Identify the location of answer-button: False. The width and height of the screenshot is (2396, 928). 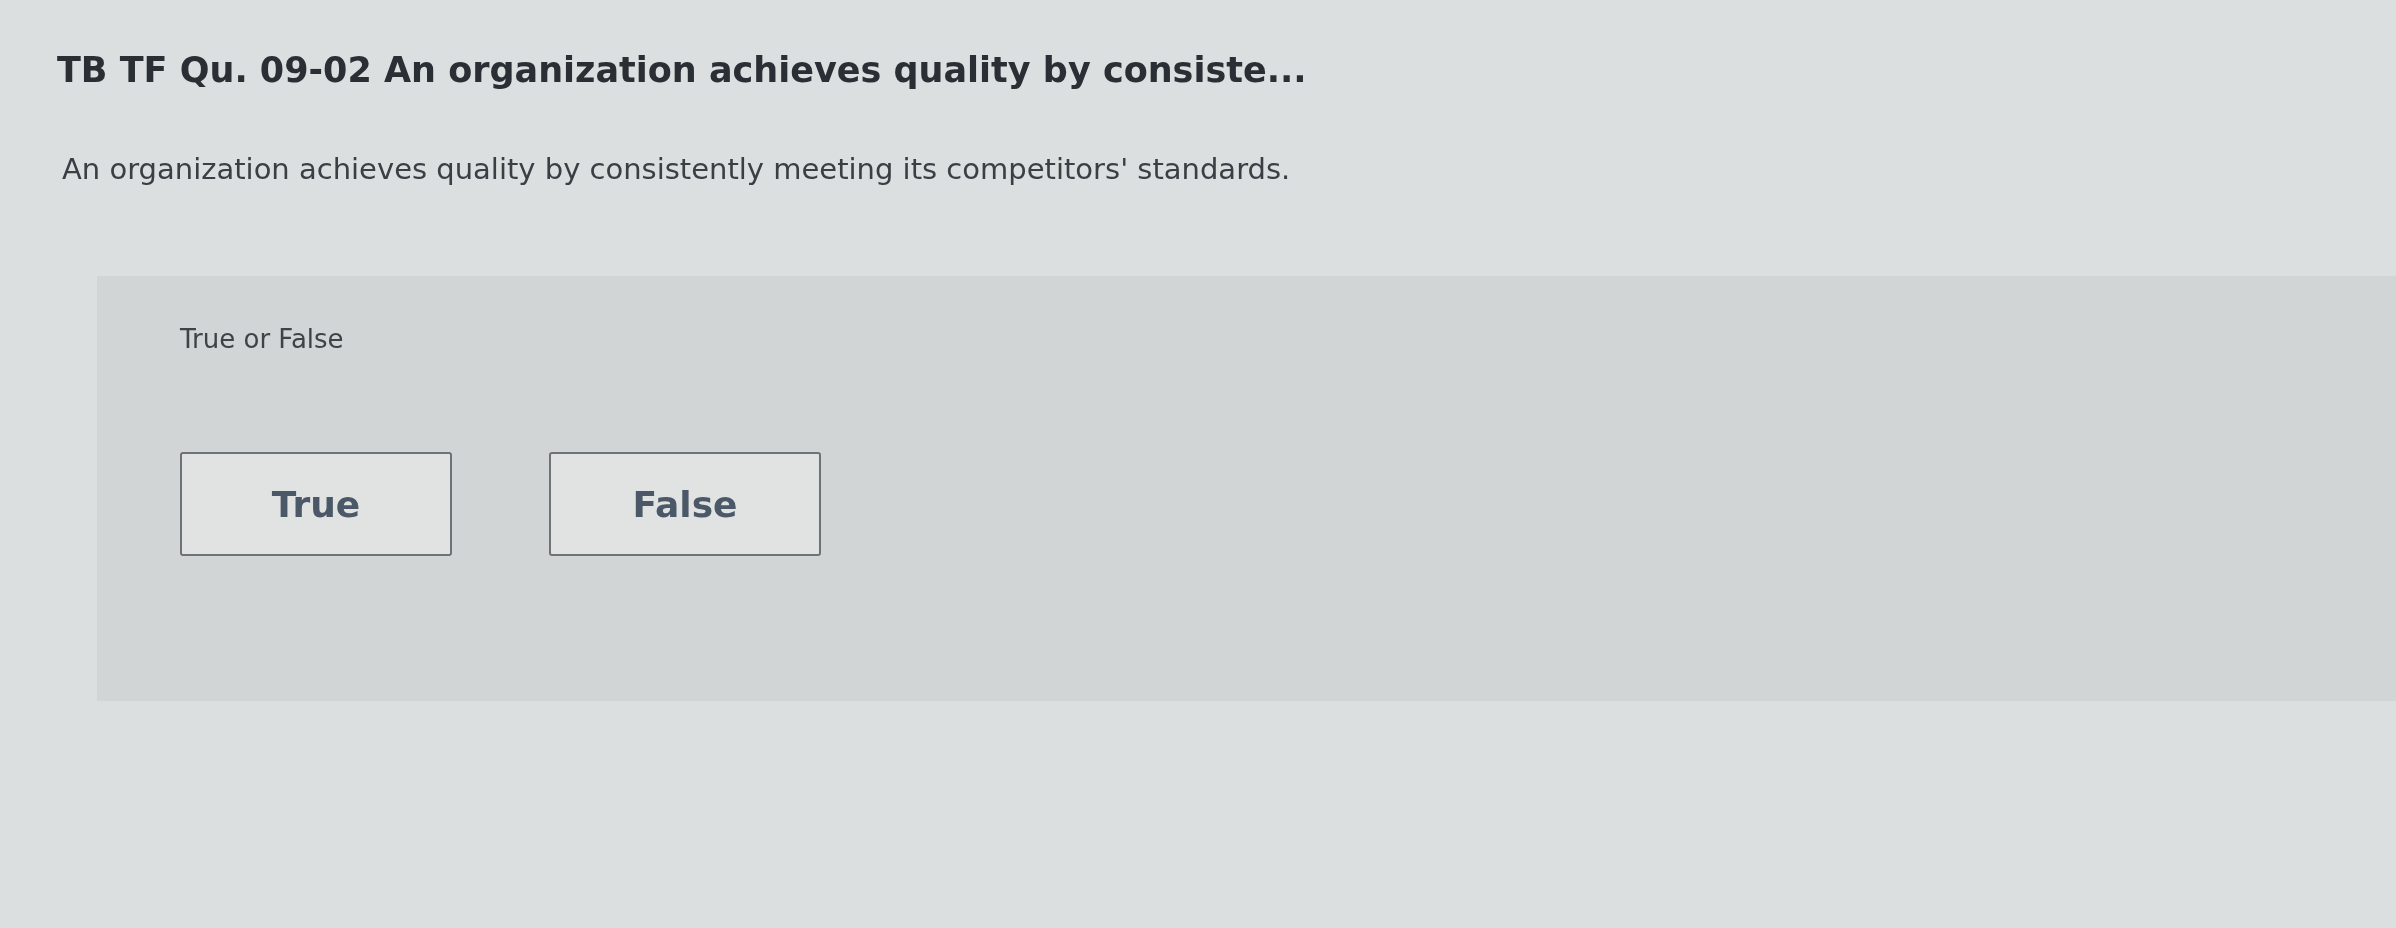
(685, 504).